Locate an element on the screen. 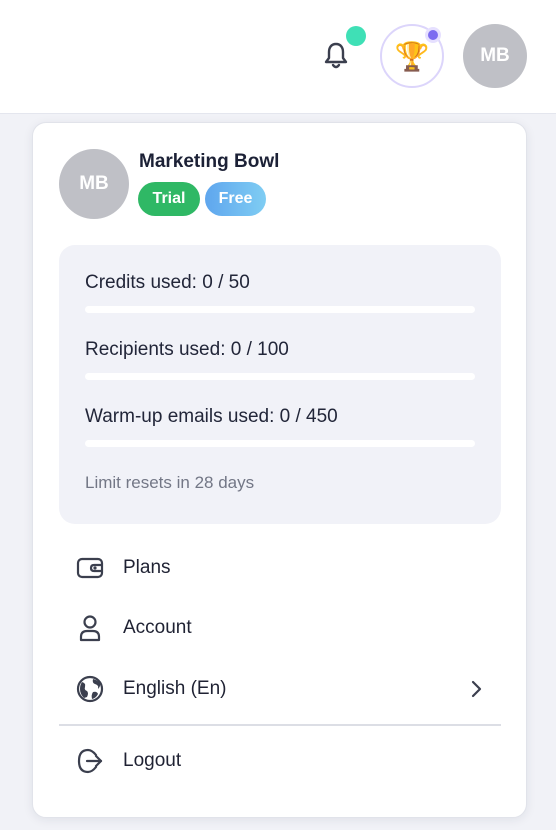 The image size is (556, 830). account-name: Marketing Bowl is located at coordinates (209, 161).